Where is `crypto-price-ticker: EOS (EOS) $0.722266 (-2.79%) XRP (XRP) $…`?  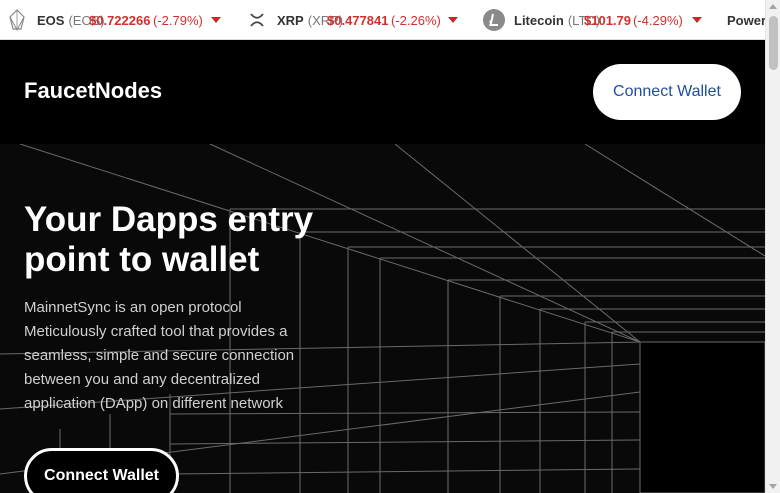
crypto-price-ticker: EOS (EOS) $0.722266 (-2.79%) XRP (XRP) $… is located at coordinates (382, 20).